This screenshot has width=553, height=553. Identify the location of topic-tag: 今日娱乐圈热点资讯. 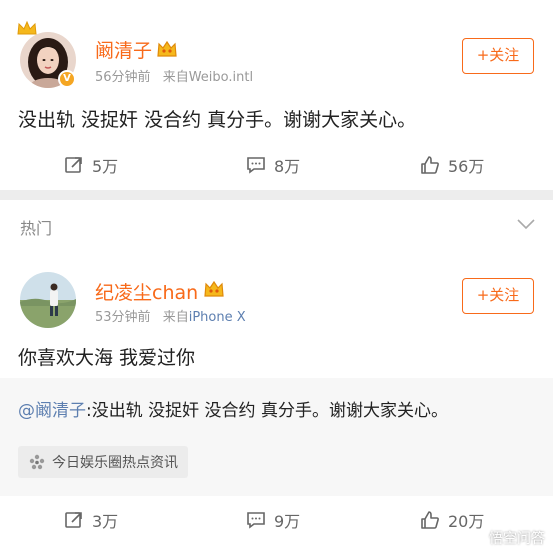
(103, 462).